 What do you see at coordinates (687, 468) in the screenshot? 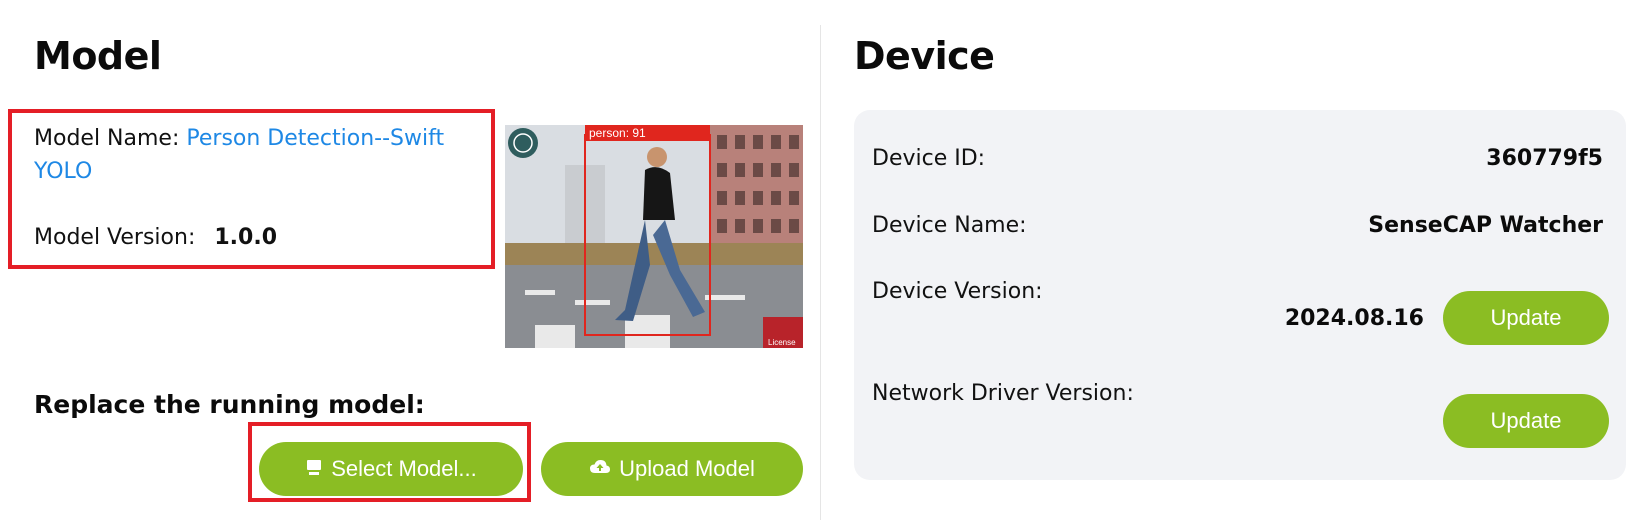
I see `upload-model-label: Upload Model` at bounding box center [687, 468].